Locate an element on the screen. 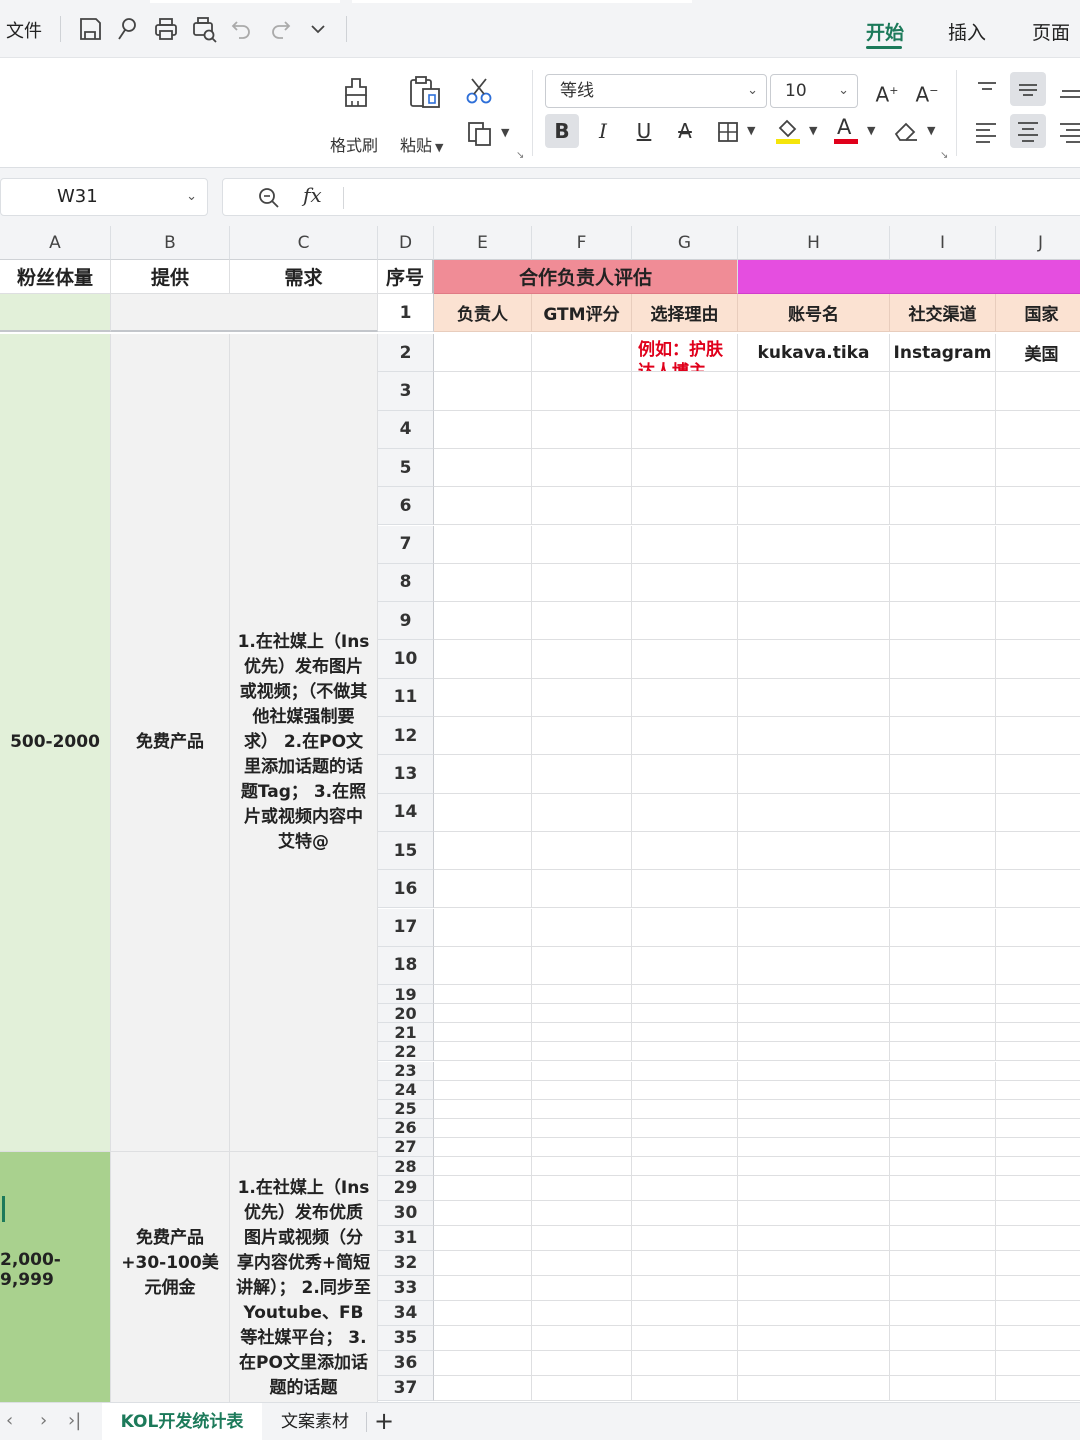 The width and height of the screenshot is (1080, 1440). row-number: 2 is located at coordinates (406, 353).